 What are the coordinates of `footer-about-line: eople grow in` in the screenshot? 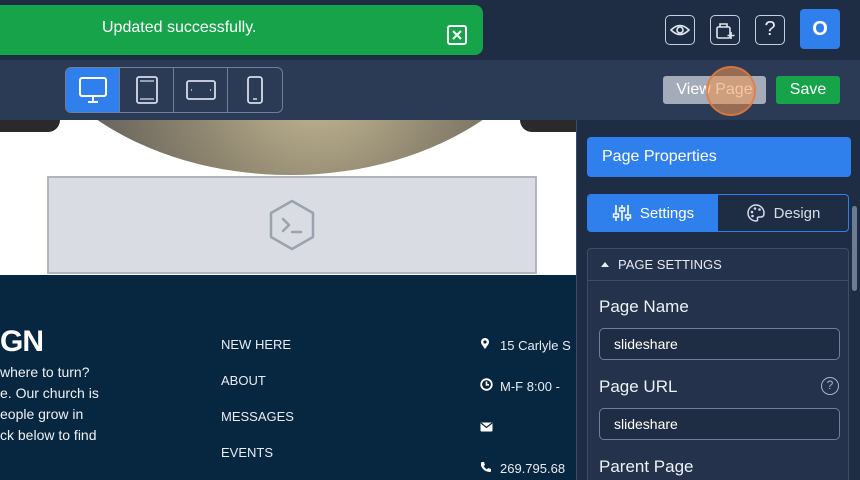 It's located at (42, 414).